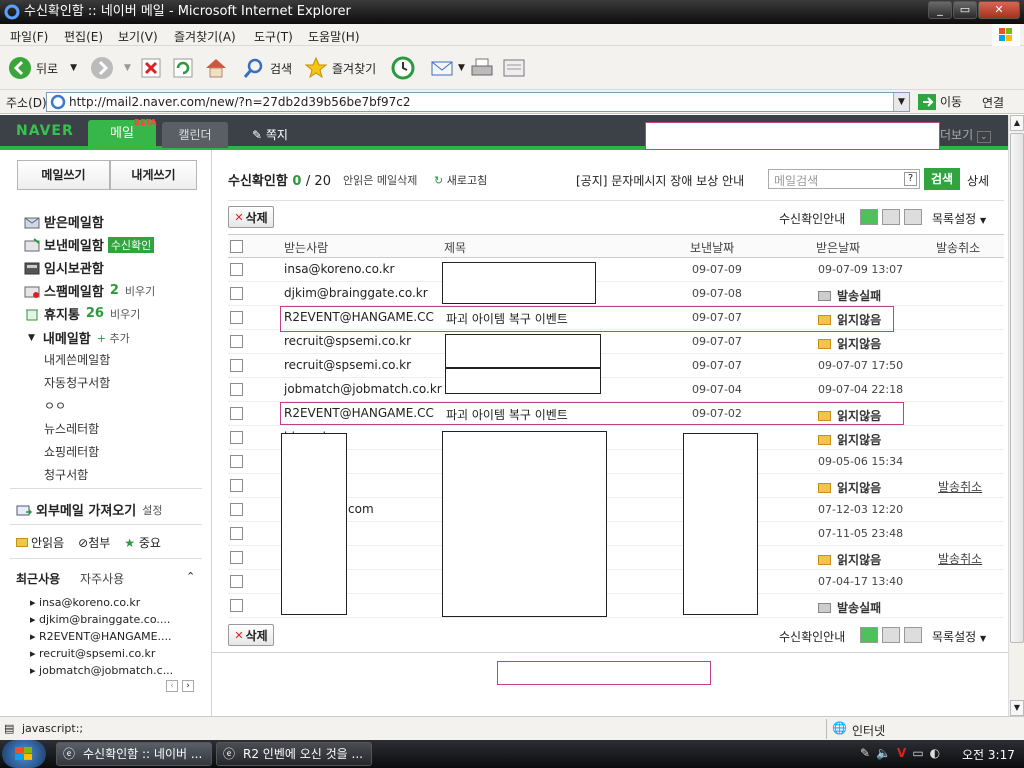  What do you see at coordinates (38, 578) in the screenshot?
I see `tab-recent: 최근사용` at bounding box center [38, 578].